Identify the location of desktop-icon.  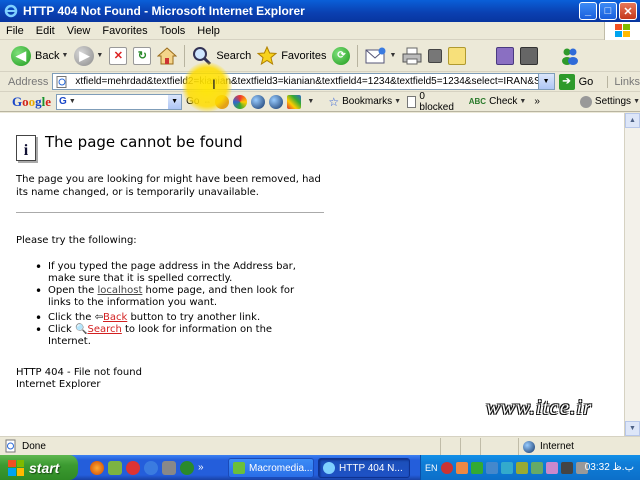
(169, 467).